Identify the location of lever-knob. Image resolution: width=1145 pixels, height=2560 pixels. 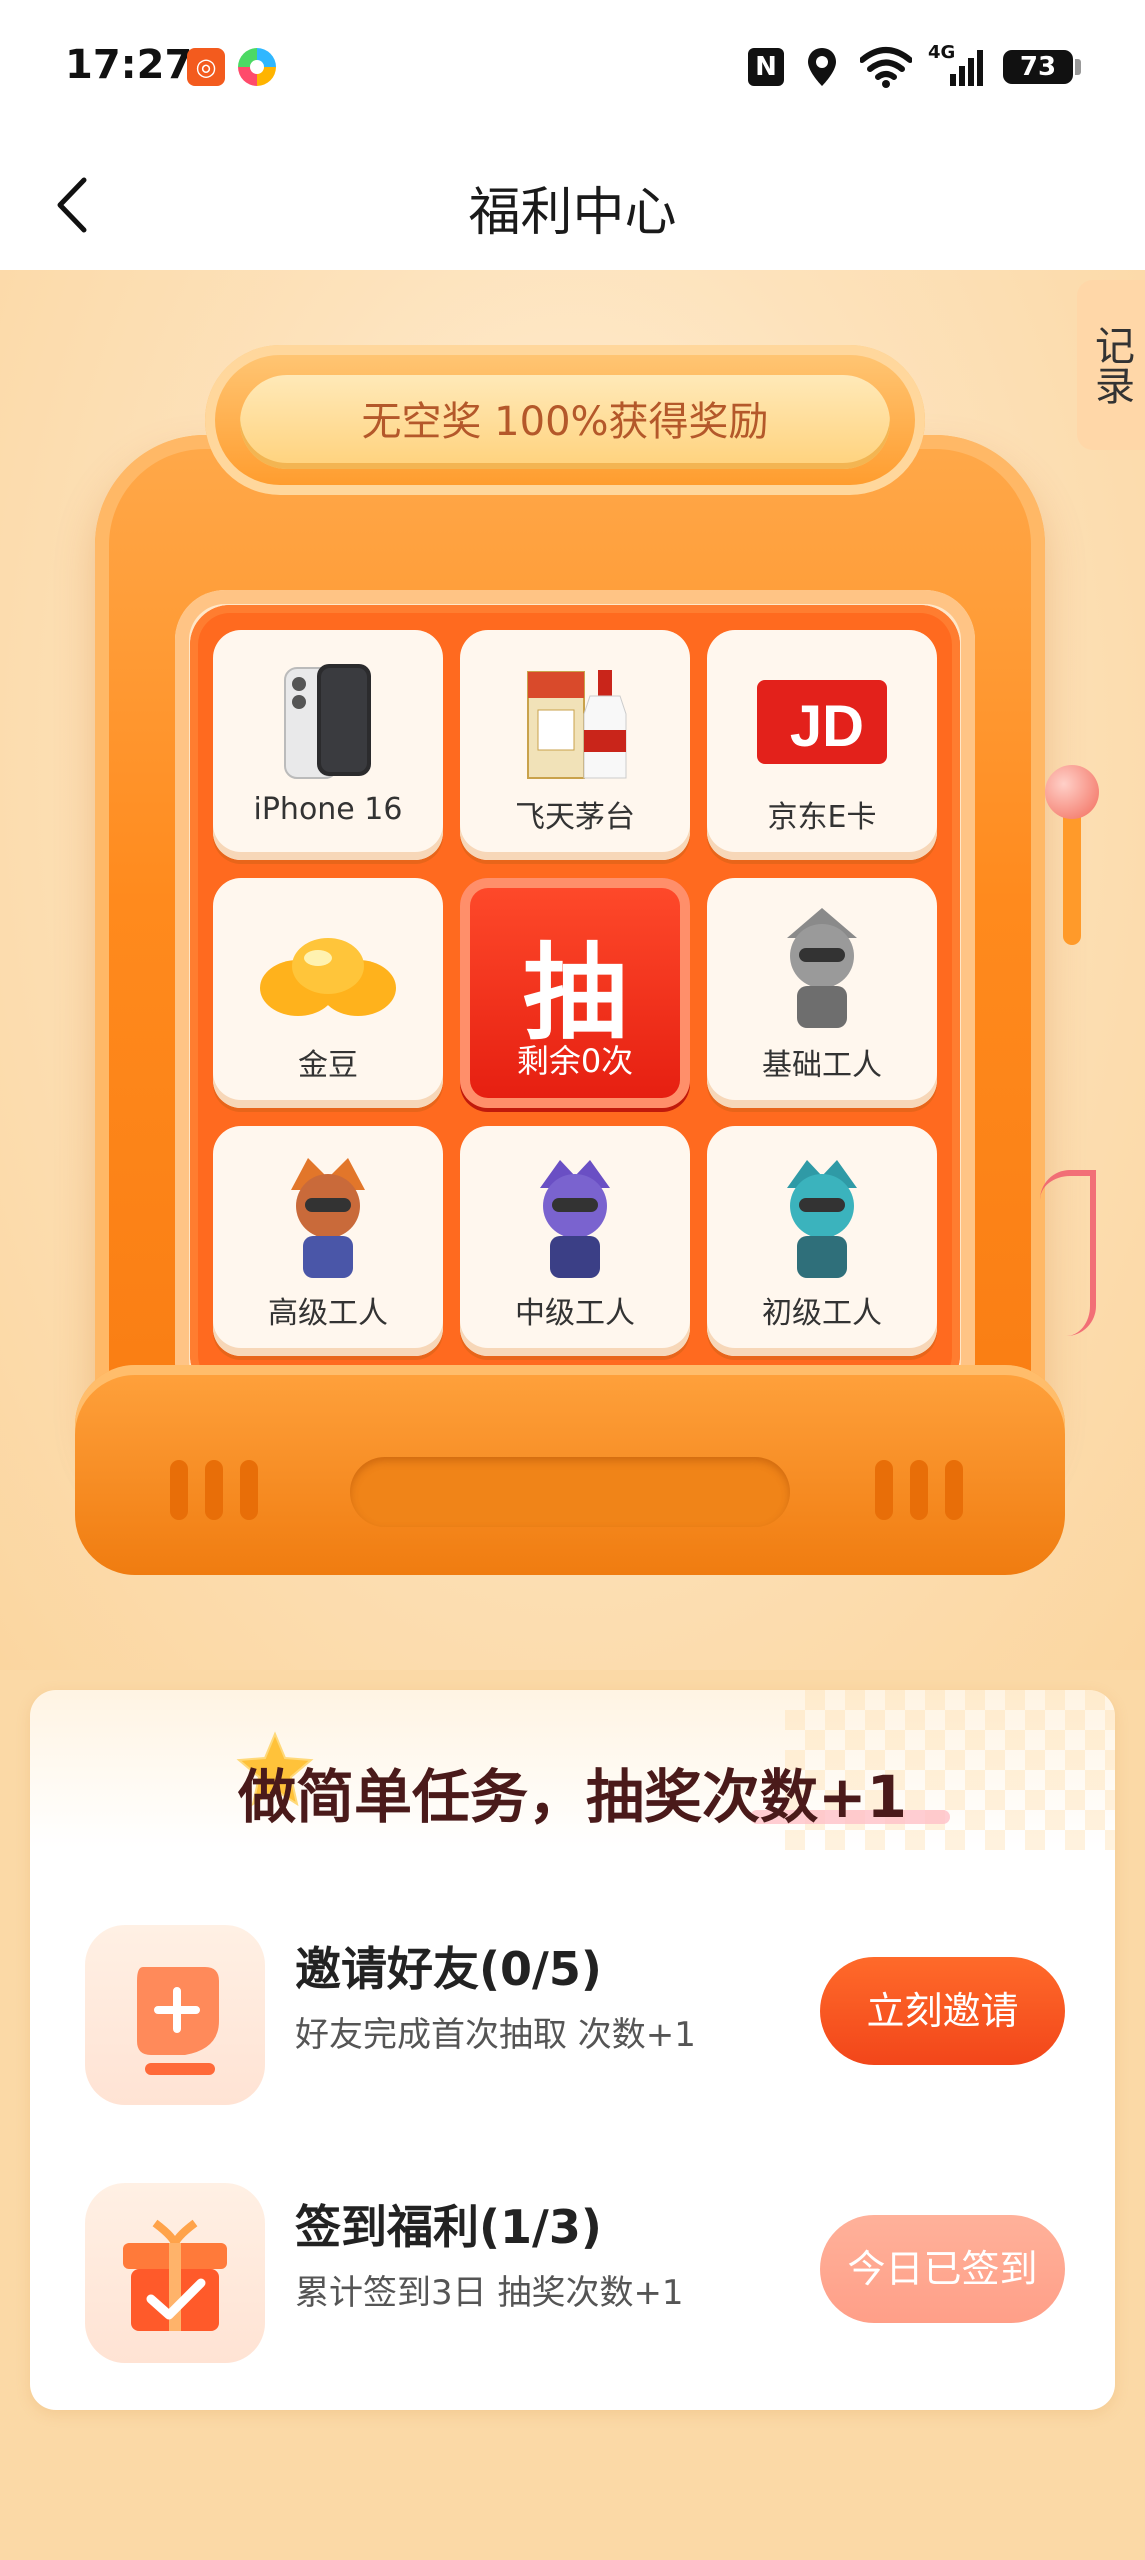
(1072, 792).